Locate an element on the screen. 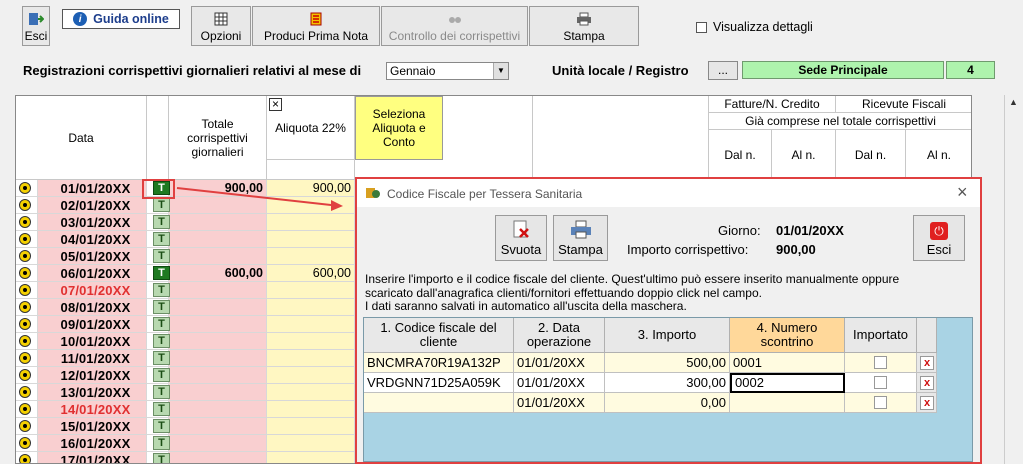 The height and width of the screenshot is (464, 1023). guida-online-button: i Guida online is located at coordinates (121, 19).